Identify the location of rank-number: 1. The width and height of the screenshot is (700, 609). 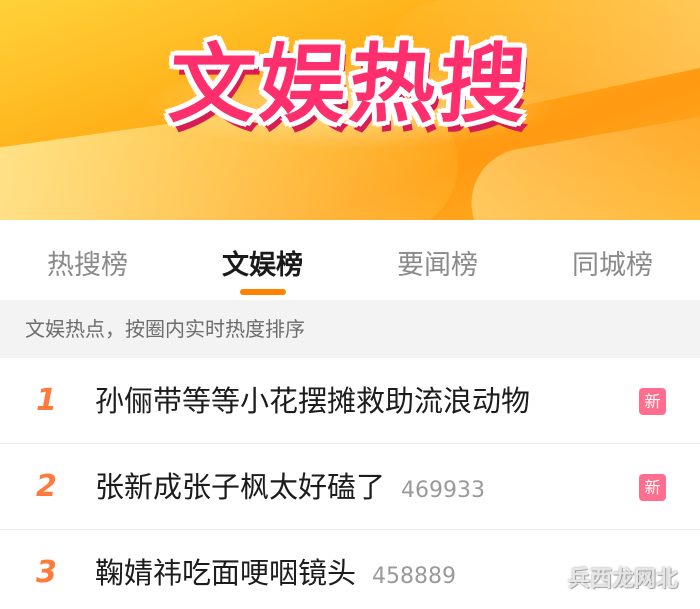
(46, 400).